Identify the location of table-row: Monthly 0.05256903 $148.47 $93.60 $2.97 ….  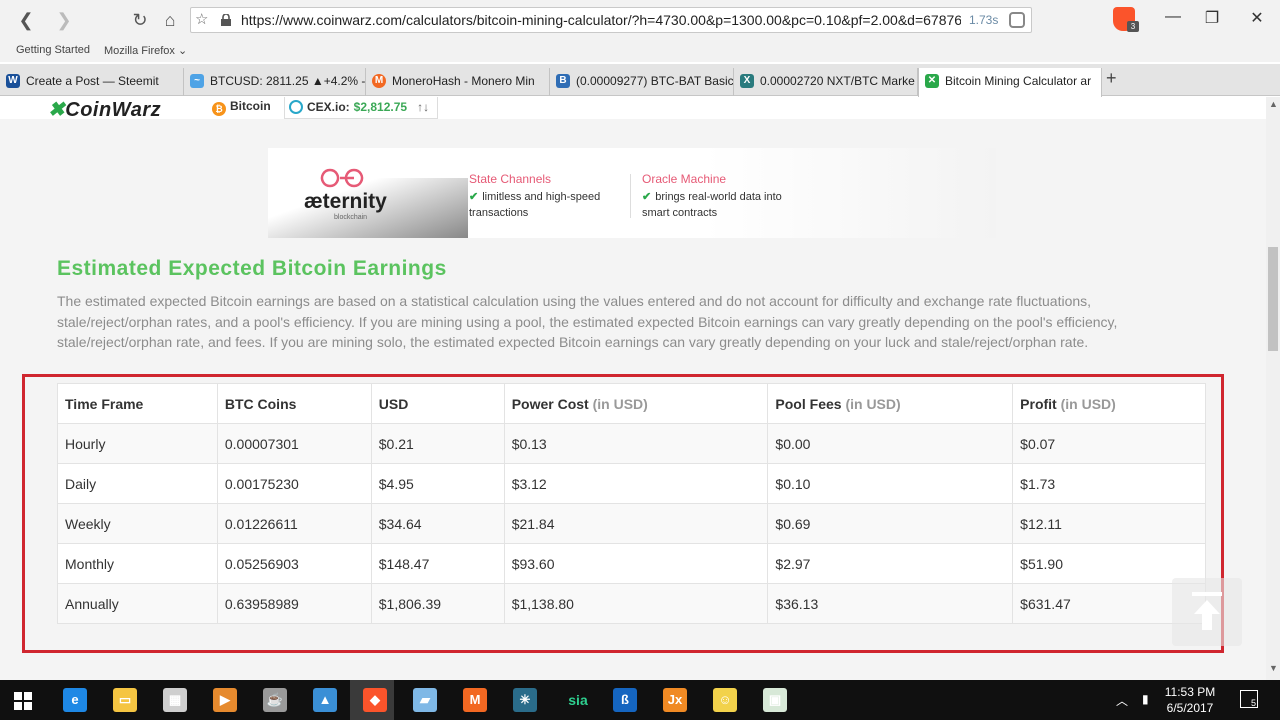
(631, 563).